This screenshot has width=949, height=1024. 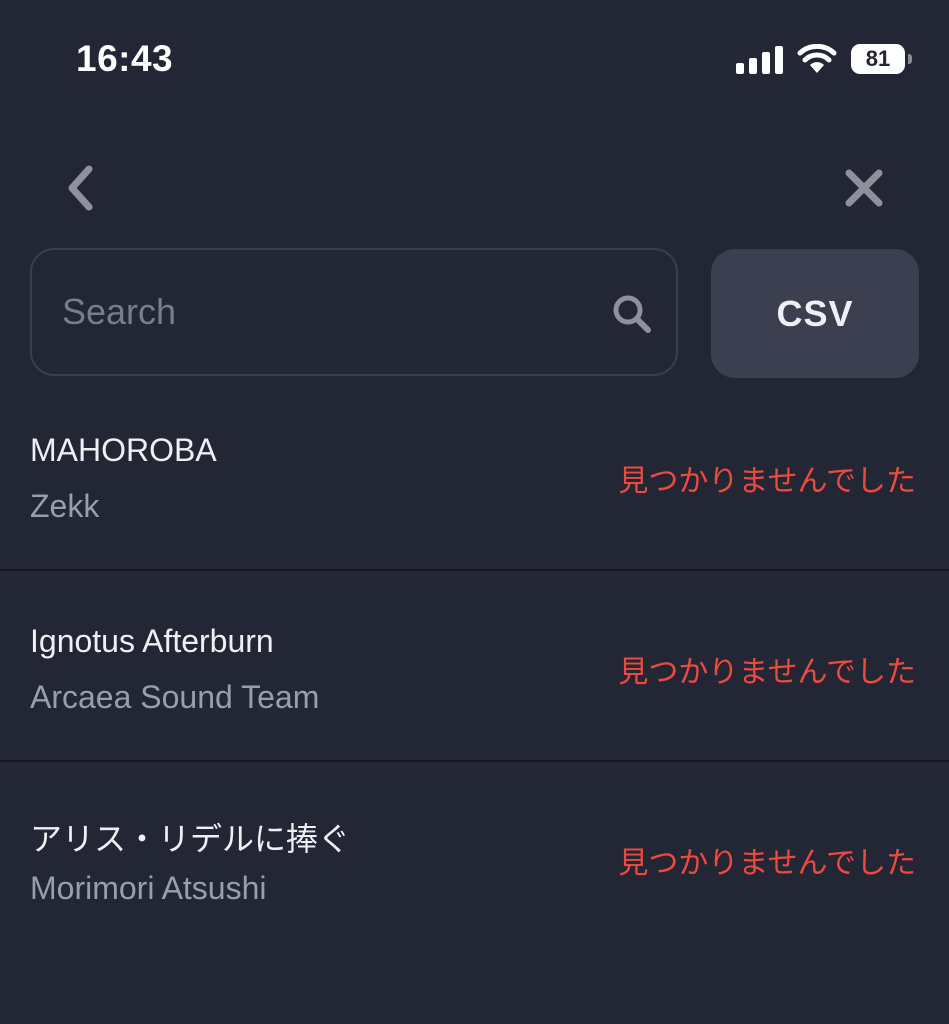 I want to click on battery-icon: 81, so click(x=881, y=59).